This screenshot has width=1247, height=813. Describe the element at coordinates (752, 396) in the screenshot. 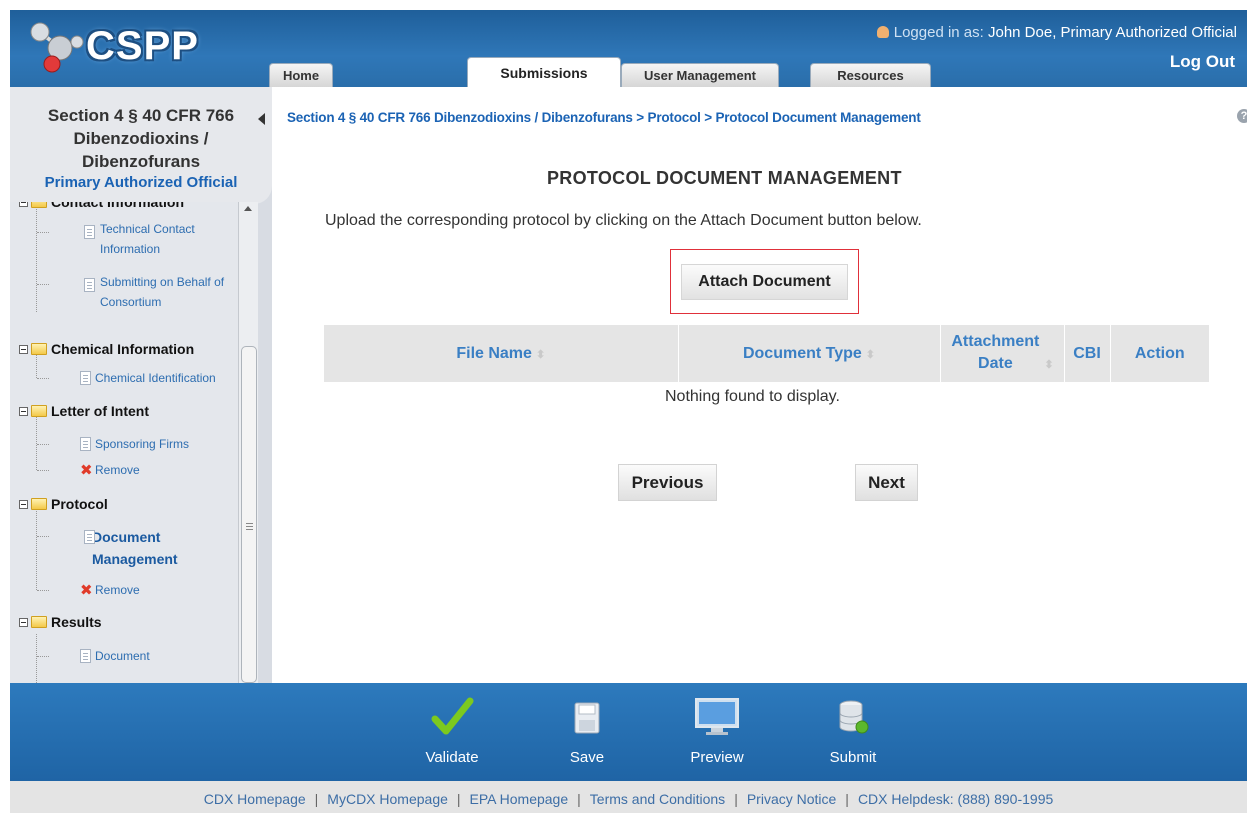

I see `empty-table-message: Nothing found to display.` at that location.